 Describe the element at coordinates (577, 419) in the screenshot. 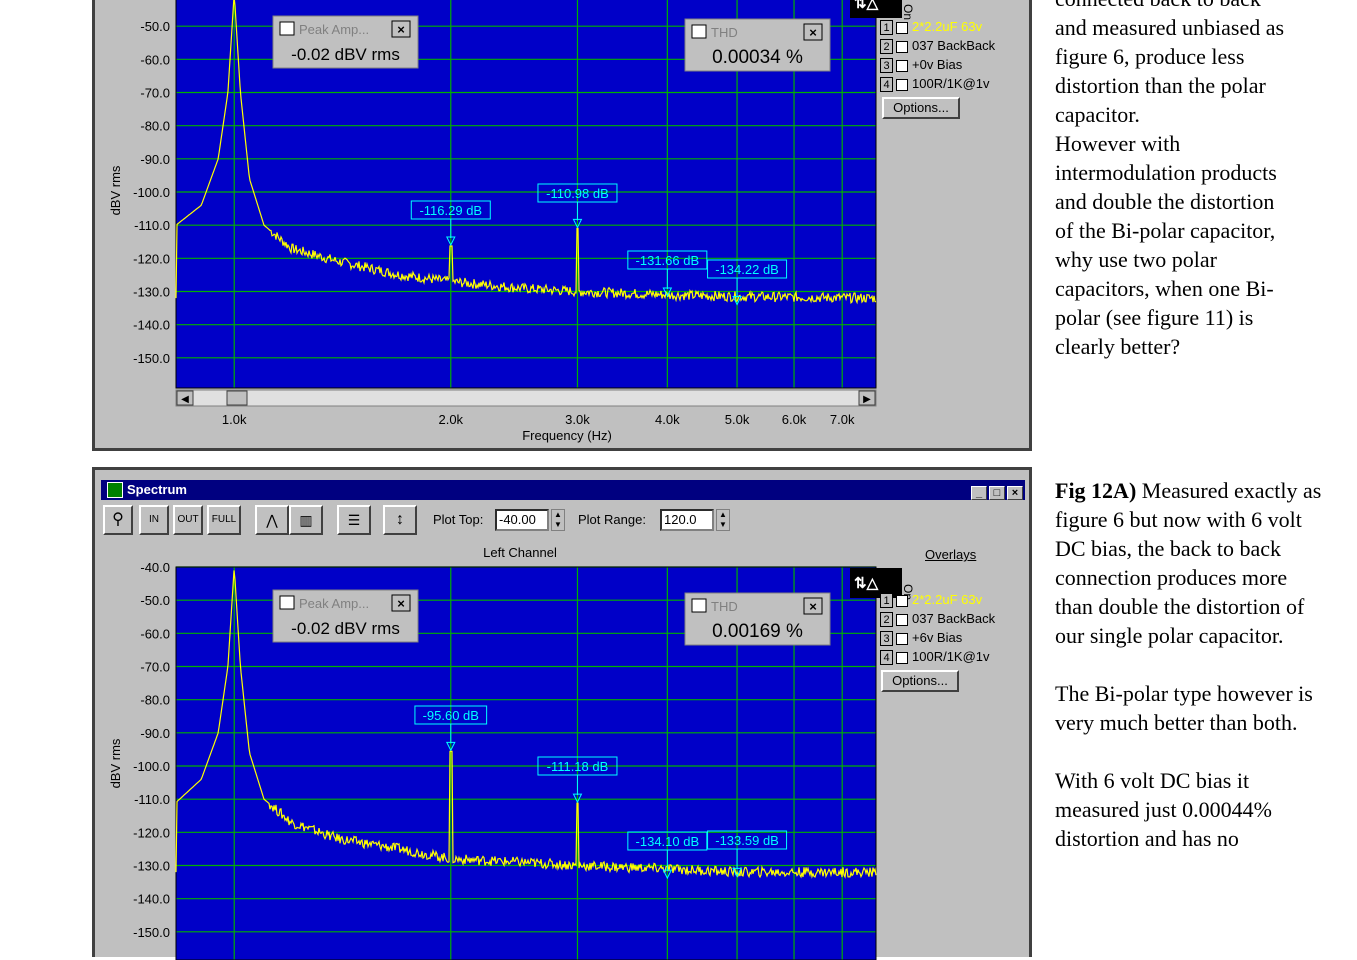

I see `x-tick-label: 3.0k` at that location.